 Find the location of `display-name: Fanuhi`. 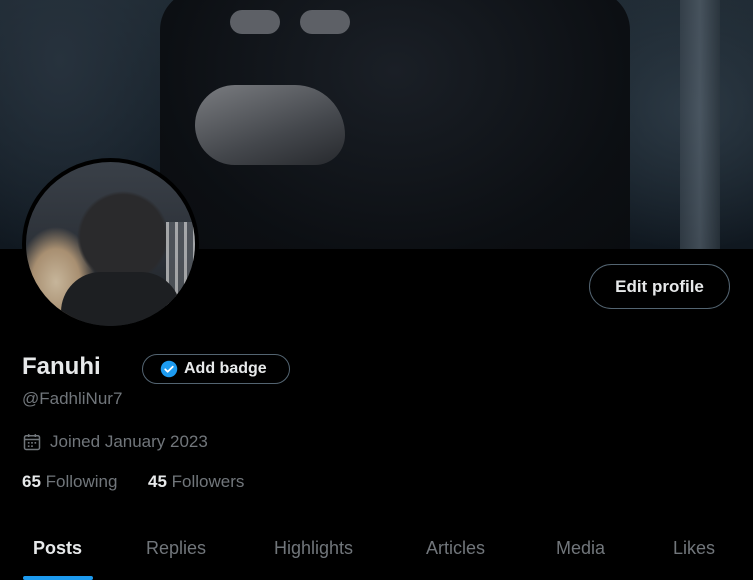

display-name: Fanuhi is located at coordinates (61, 366).